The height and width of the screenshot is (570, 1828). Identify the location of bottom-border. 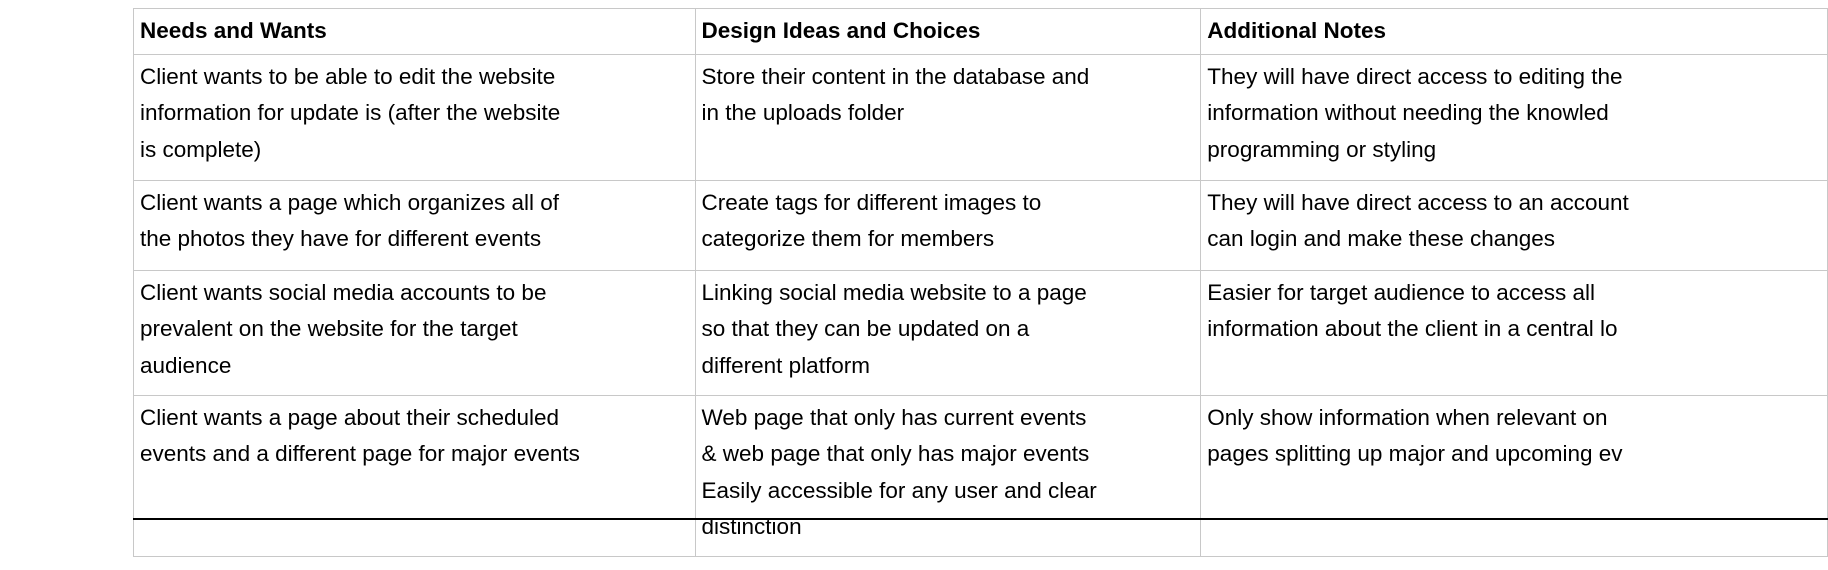
(980, 519).